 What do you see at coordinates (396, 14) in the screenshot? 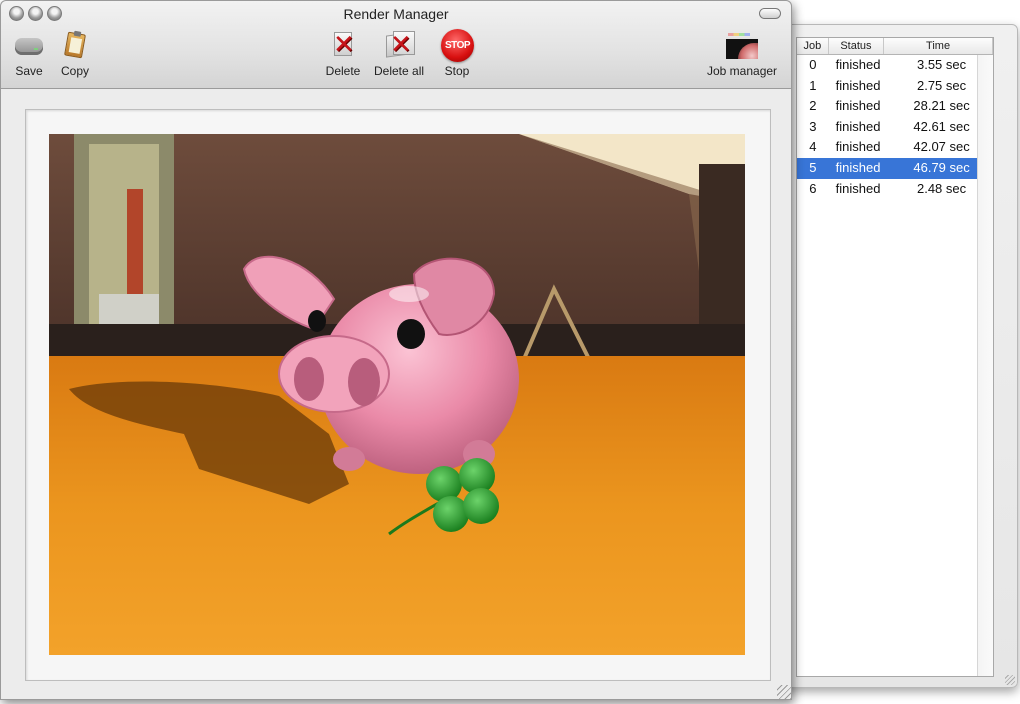
I see `window-title: Render Manager` at bounding box center [396, 14].